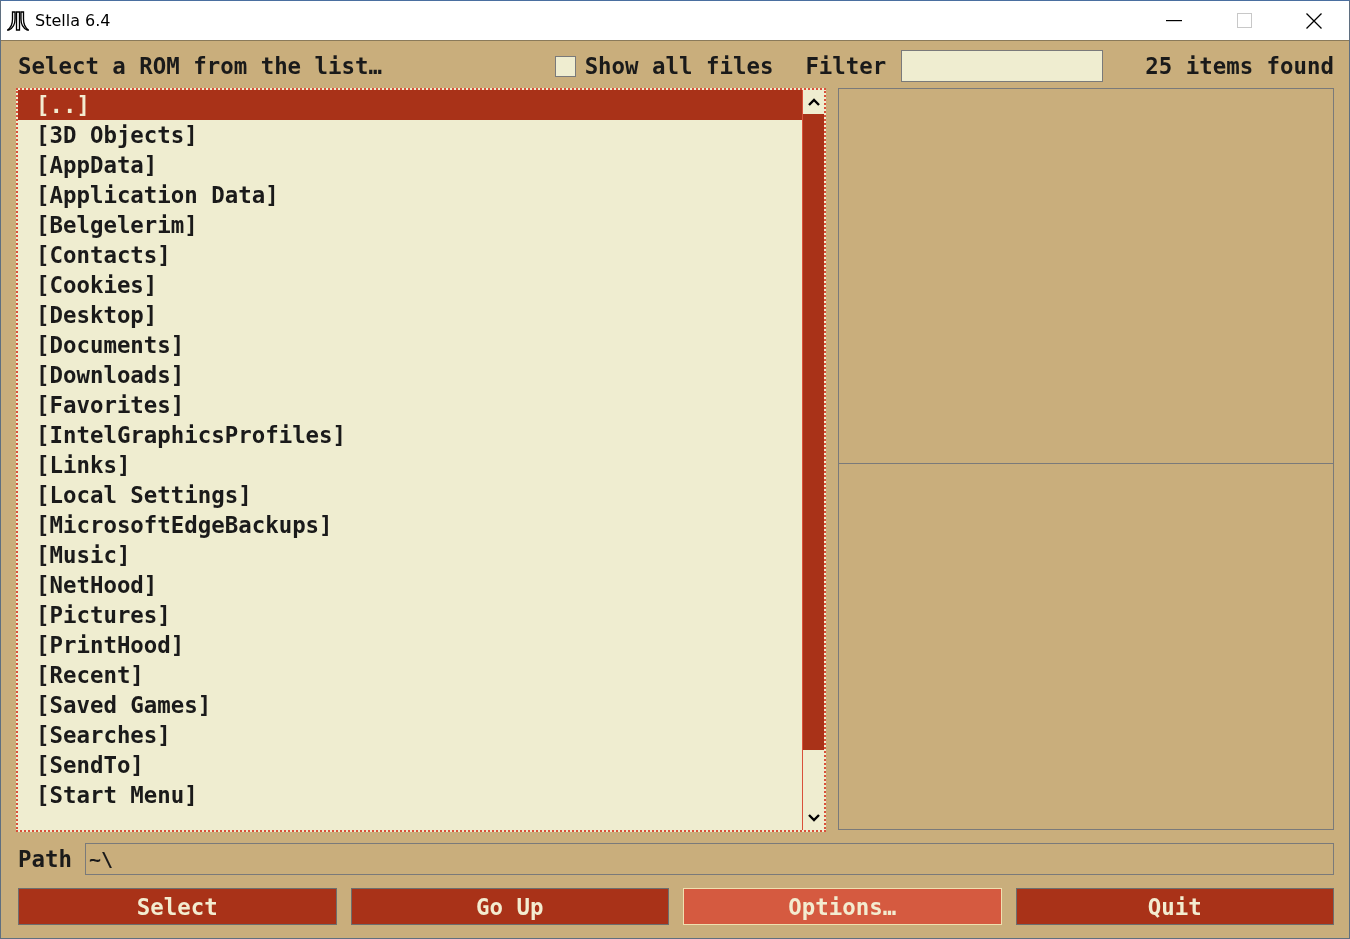 This screenshot has width=1350, height=939. What do you see at coordinates (73, 20) in the screenshot?
I see `window-title: Stella 6.4` at bounding box center [73, 20].